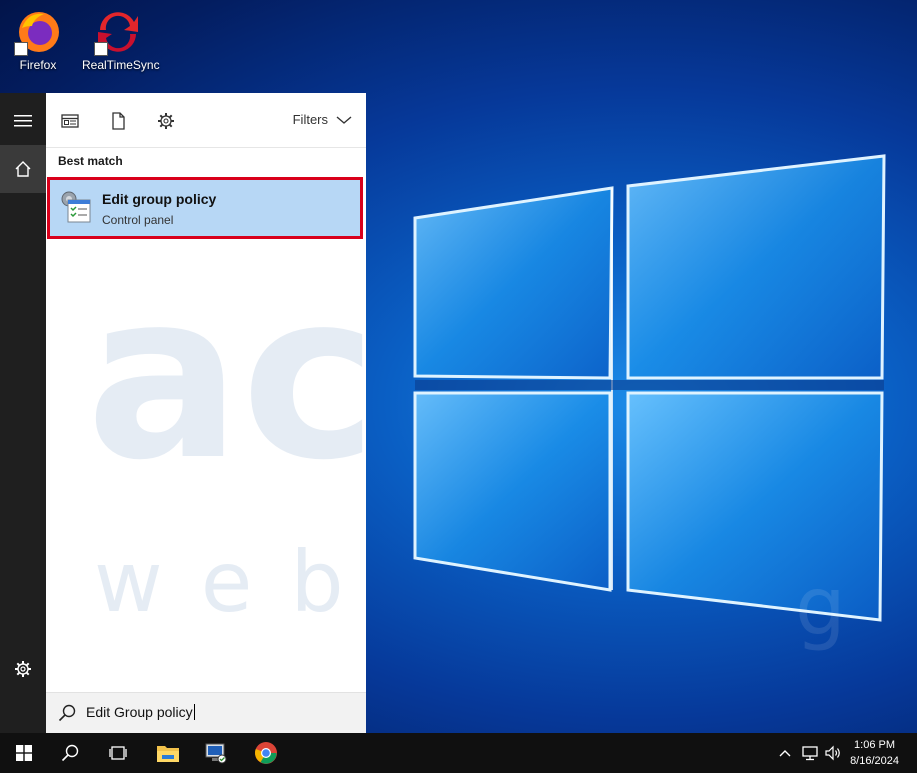 The width and height of the screenshot is (917, 773). I want to click on taskbar: 1:06 PM 8/16/2024, so click(458, 753).